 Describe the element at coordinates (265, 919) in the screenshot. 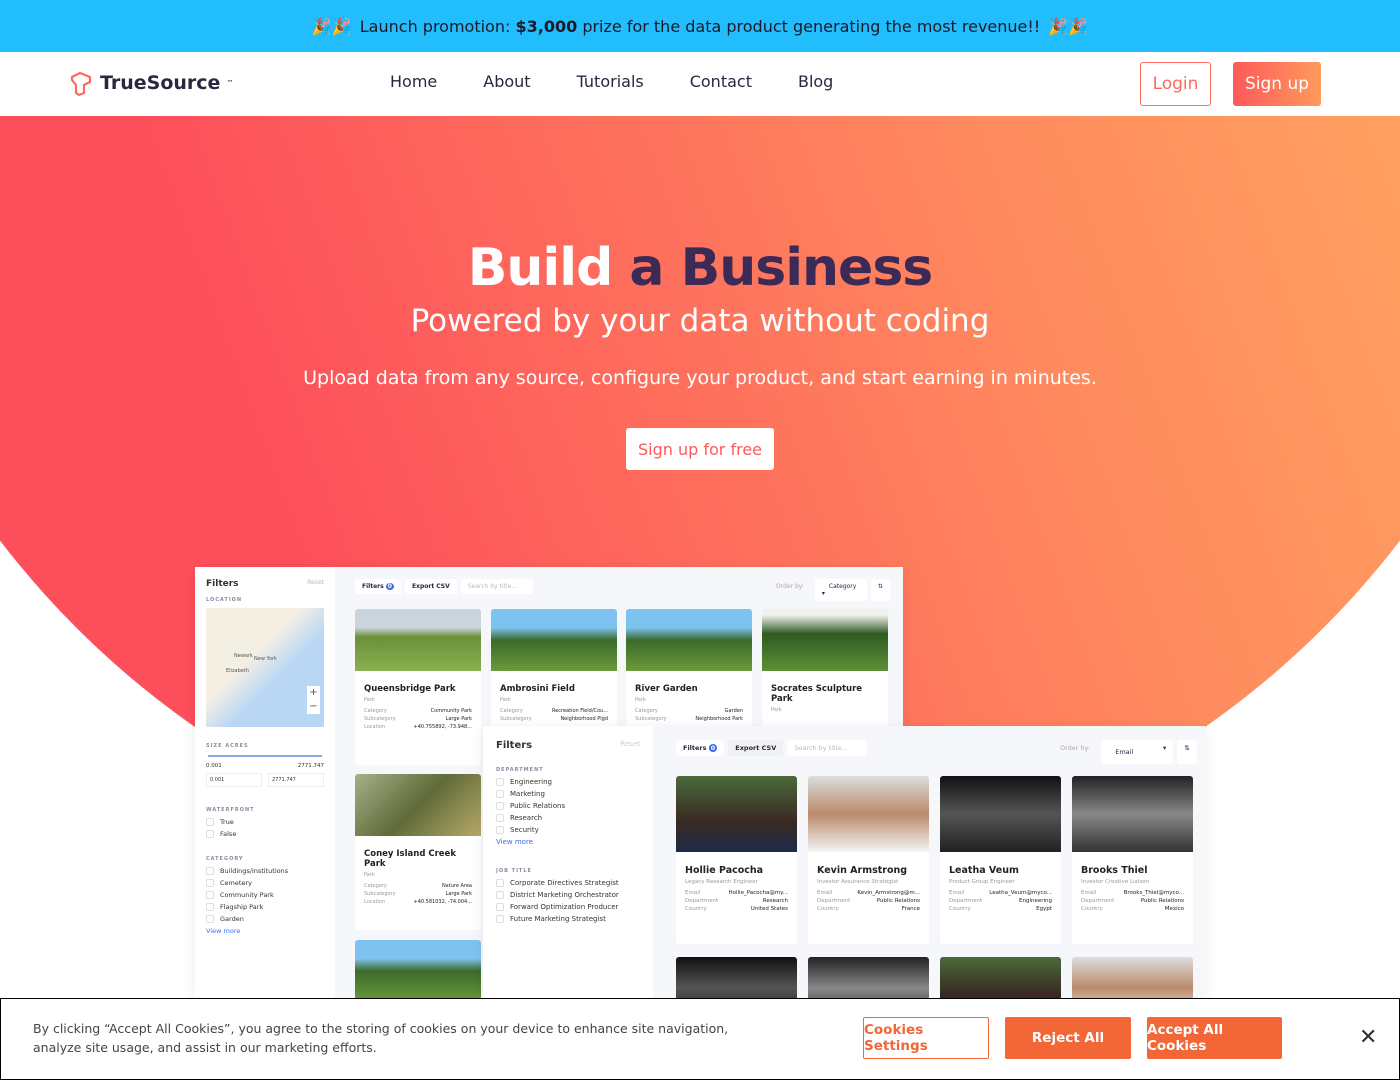

I see `checkbox-category: Garden` at that location.